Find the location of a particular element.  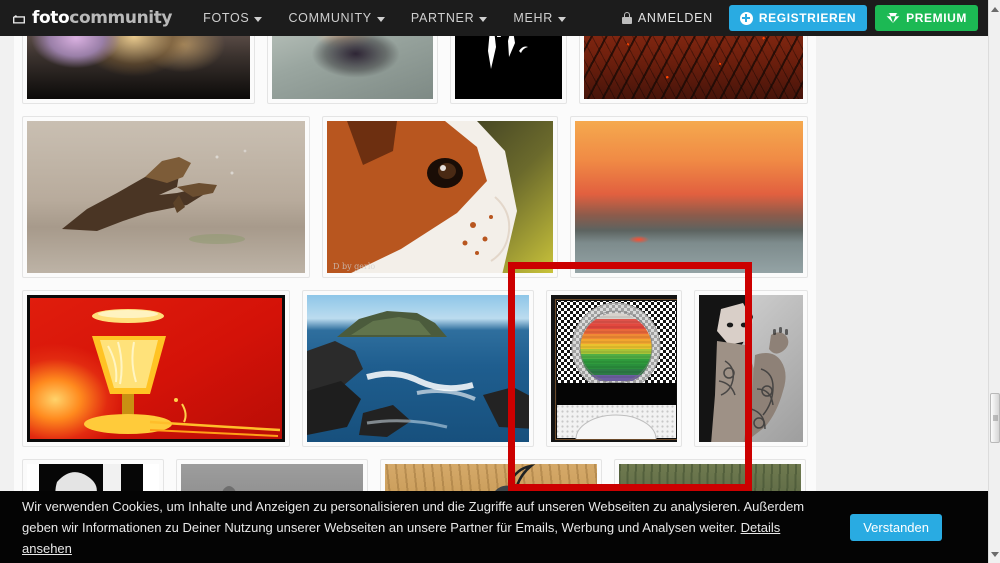

photo-tattooed-woman-bw is located at coordinates (750, 368).